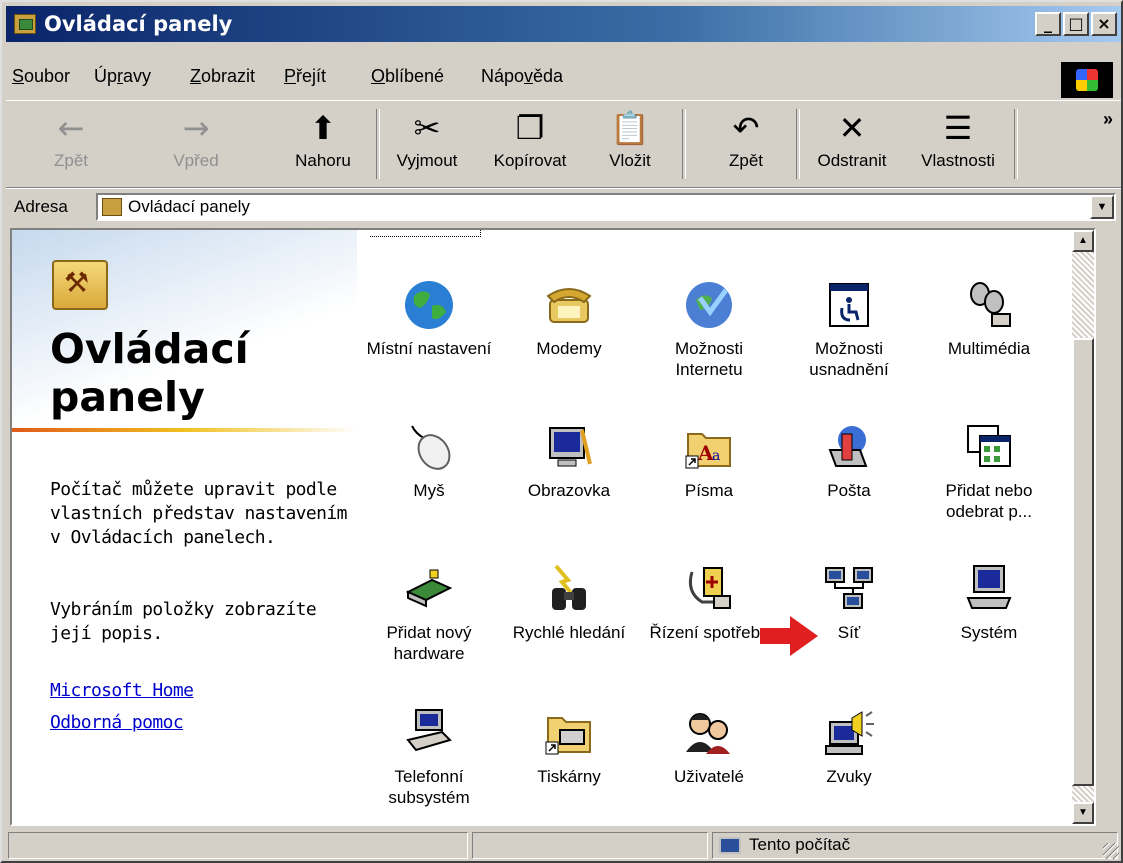 This screenshot has width=1123, height=863. Describe the element at coordinates (189, 206) in the screenshot. I see `address-value: Ovládací panely` at that location.